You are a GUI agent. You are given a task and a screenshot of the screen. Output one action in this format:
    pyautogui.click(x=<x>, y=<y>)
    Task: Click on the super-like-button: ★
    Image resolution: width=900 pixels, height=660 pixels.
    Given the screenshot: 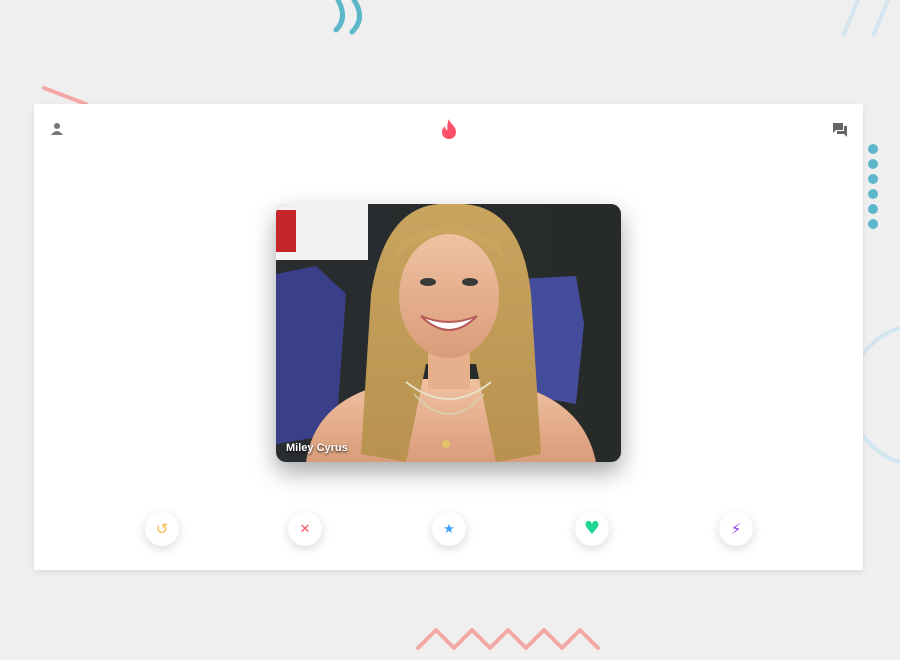 What is the action you would take?
    pyautogui.click(x=449, y=529)
    